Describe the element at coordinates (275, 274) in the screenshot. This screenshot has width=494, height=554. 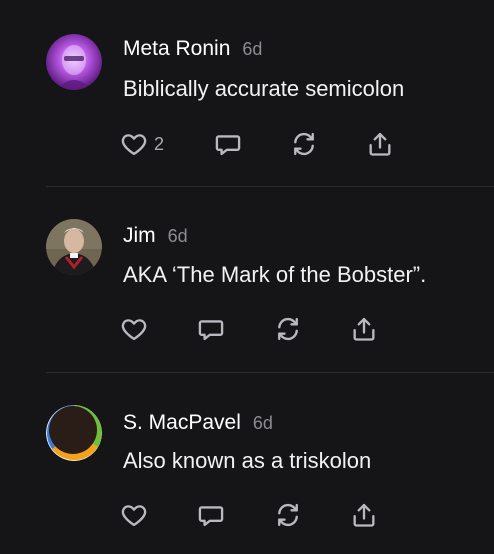
I see `comment-text: AKA ‘The Mark of the Bobster”.` at that location.